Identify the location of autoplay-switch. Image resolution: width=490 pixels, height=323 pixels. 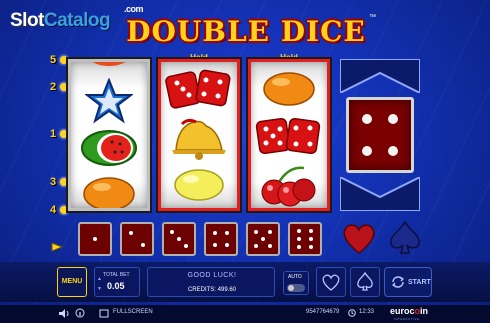
(296, 288).